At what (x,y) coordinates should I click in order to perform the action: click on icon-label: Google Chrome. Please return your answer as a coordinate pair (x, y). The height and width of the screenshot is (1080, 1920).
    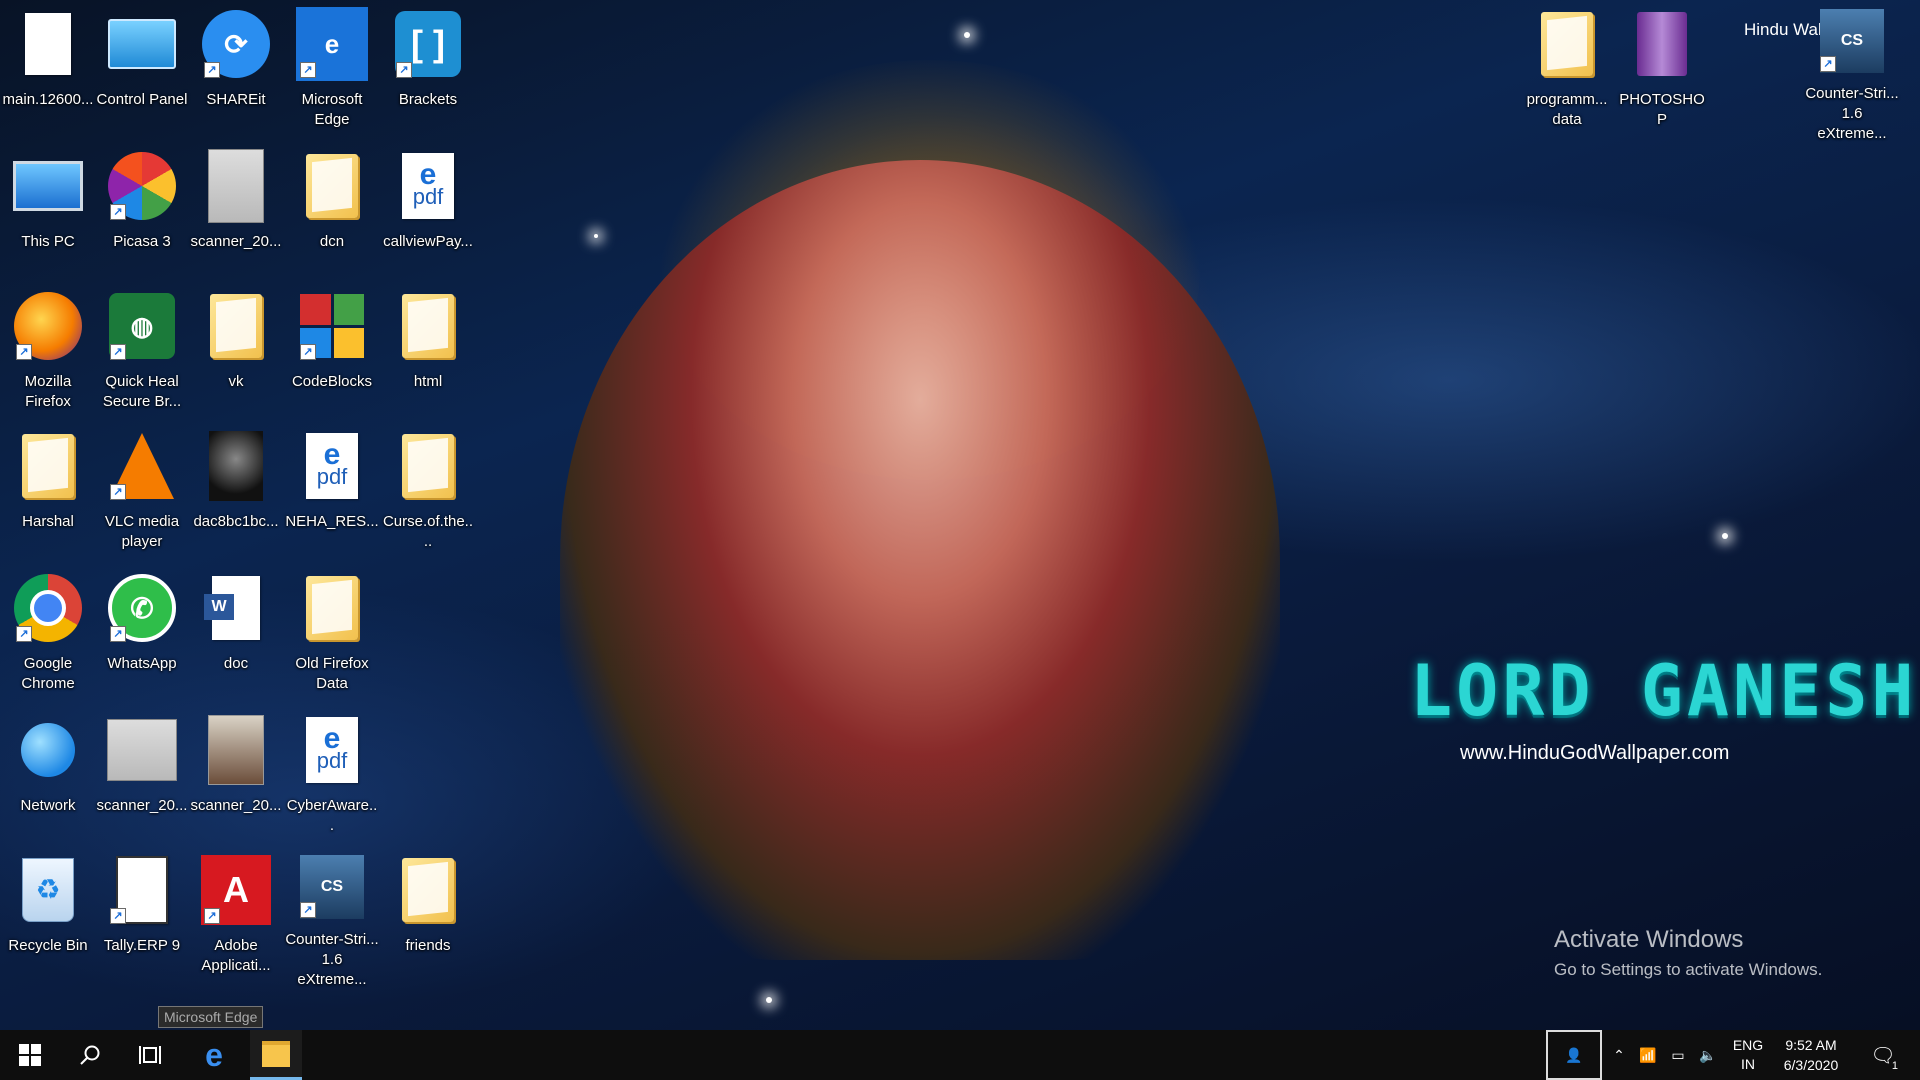
    Looking at the image, I should click on (48, 673).